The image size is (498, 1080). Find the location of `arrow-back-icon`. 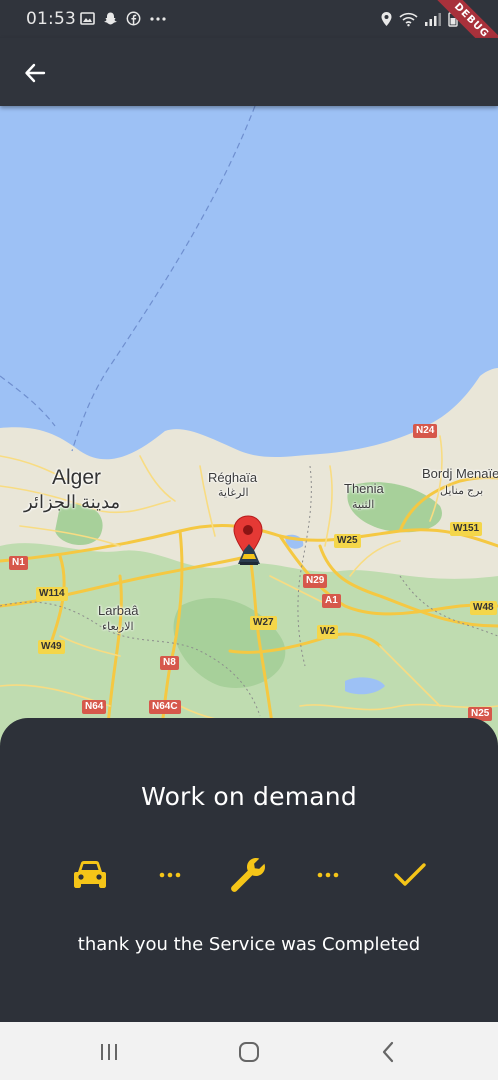

arrow-back-icon is located at coordinates (35, 73).